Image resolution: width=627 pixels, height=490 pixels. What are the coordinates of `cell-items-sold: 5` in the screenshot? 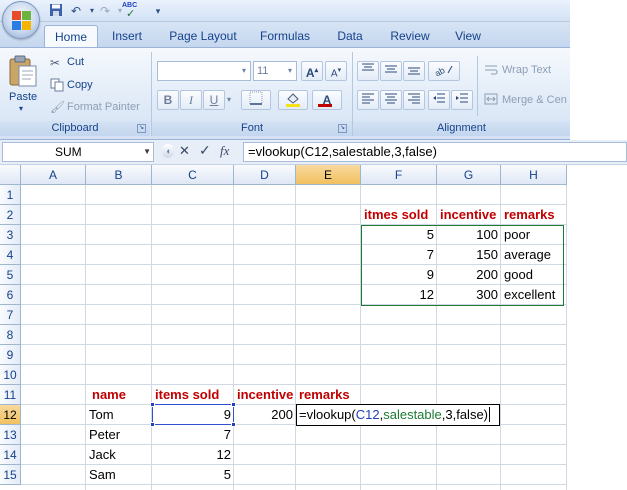 It's located at (193, 475).